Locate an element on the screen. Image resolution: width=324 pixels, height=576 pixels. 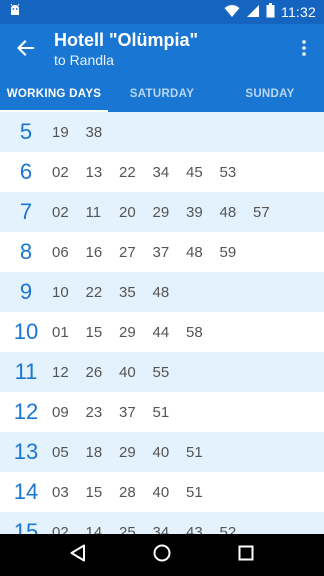
tab-sunday: SUNDAY is located at coordinates (270, 94).